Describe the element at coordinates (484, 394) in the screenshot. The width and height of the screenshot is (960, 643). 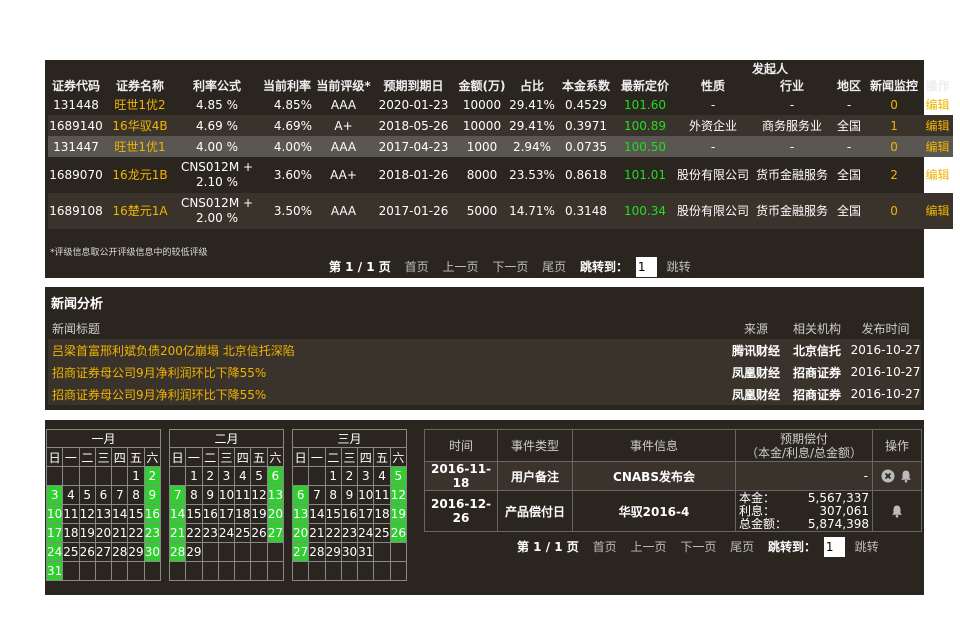
I see `news-row: 招商证券母公司9月净利润环比下降55% 凤凰财经 招商证券 2016-10-27` at that location.